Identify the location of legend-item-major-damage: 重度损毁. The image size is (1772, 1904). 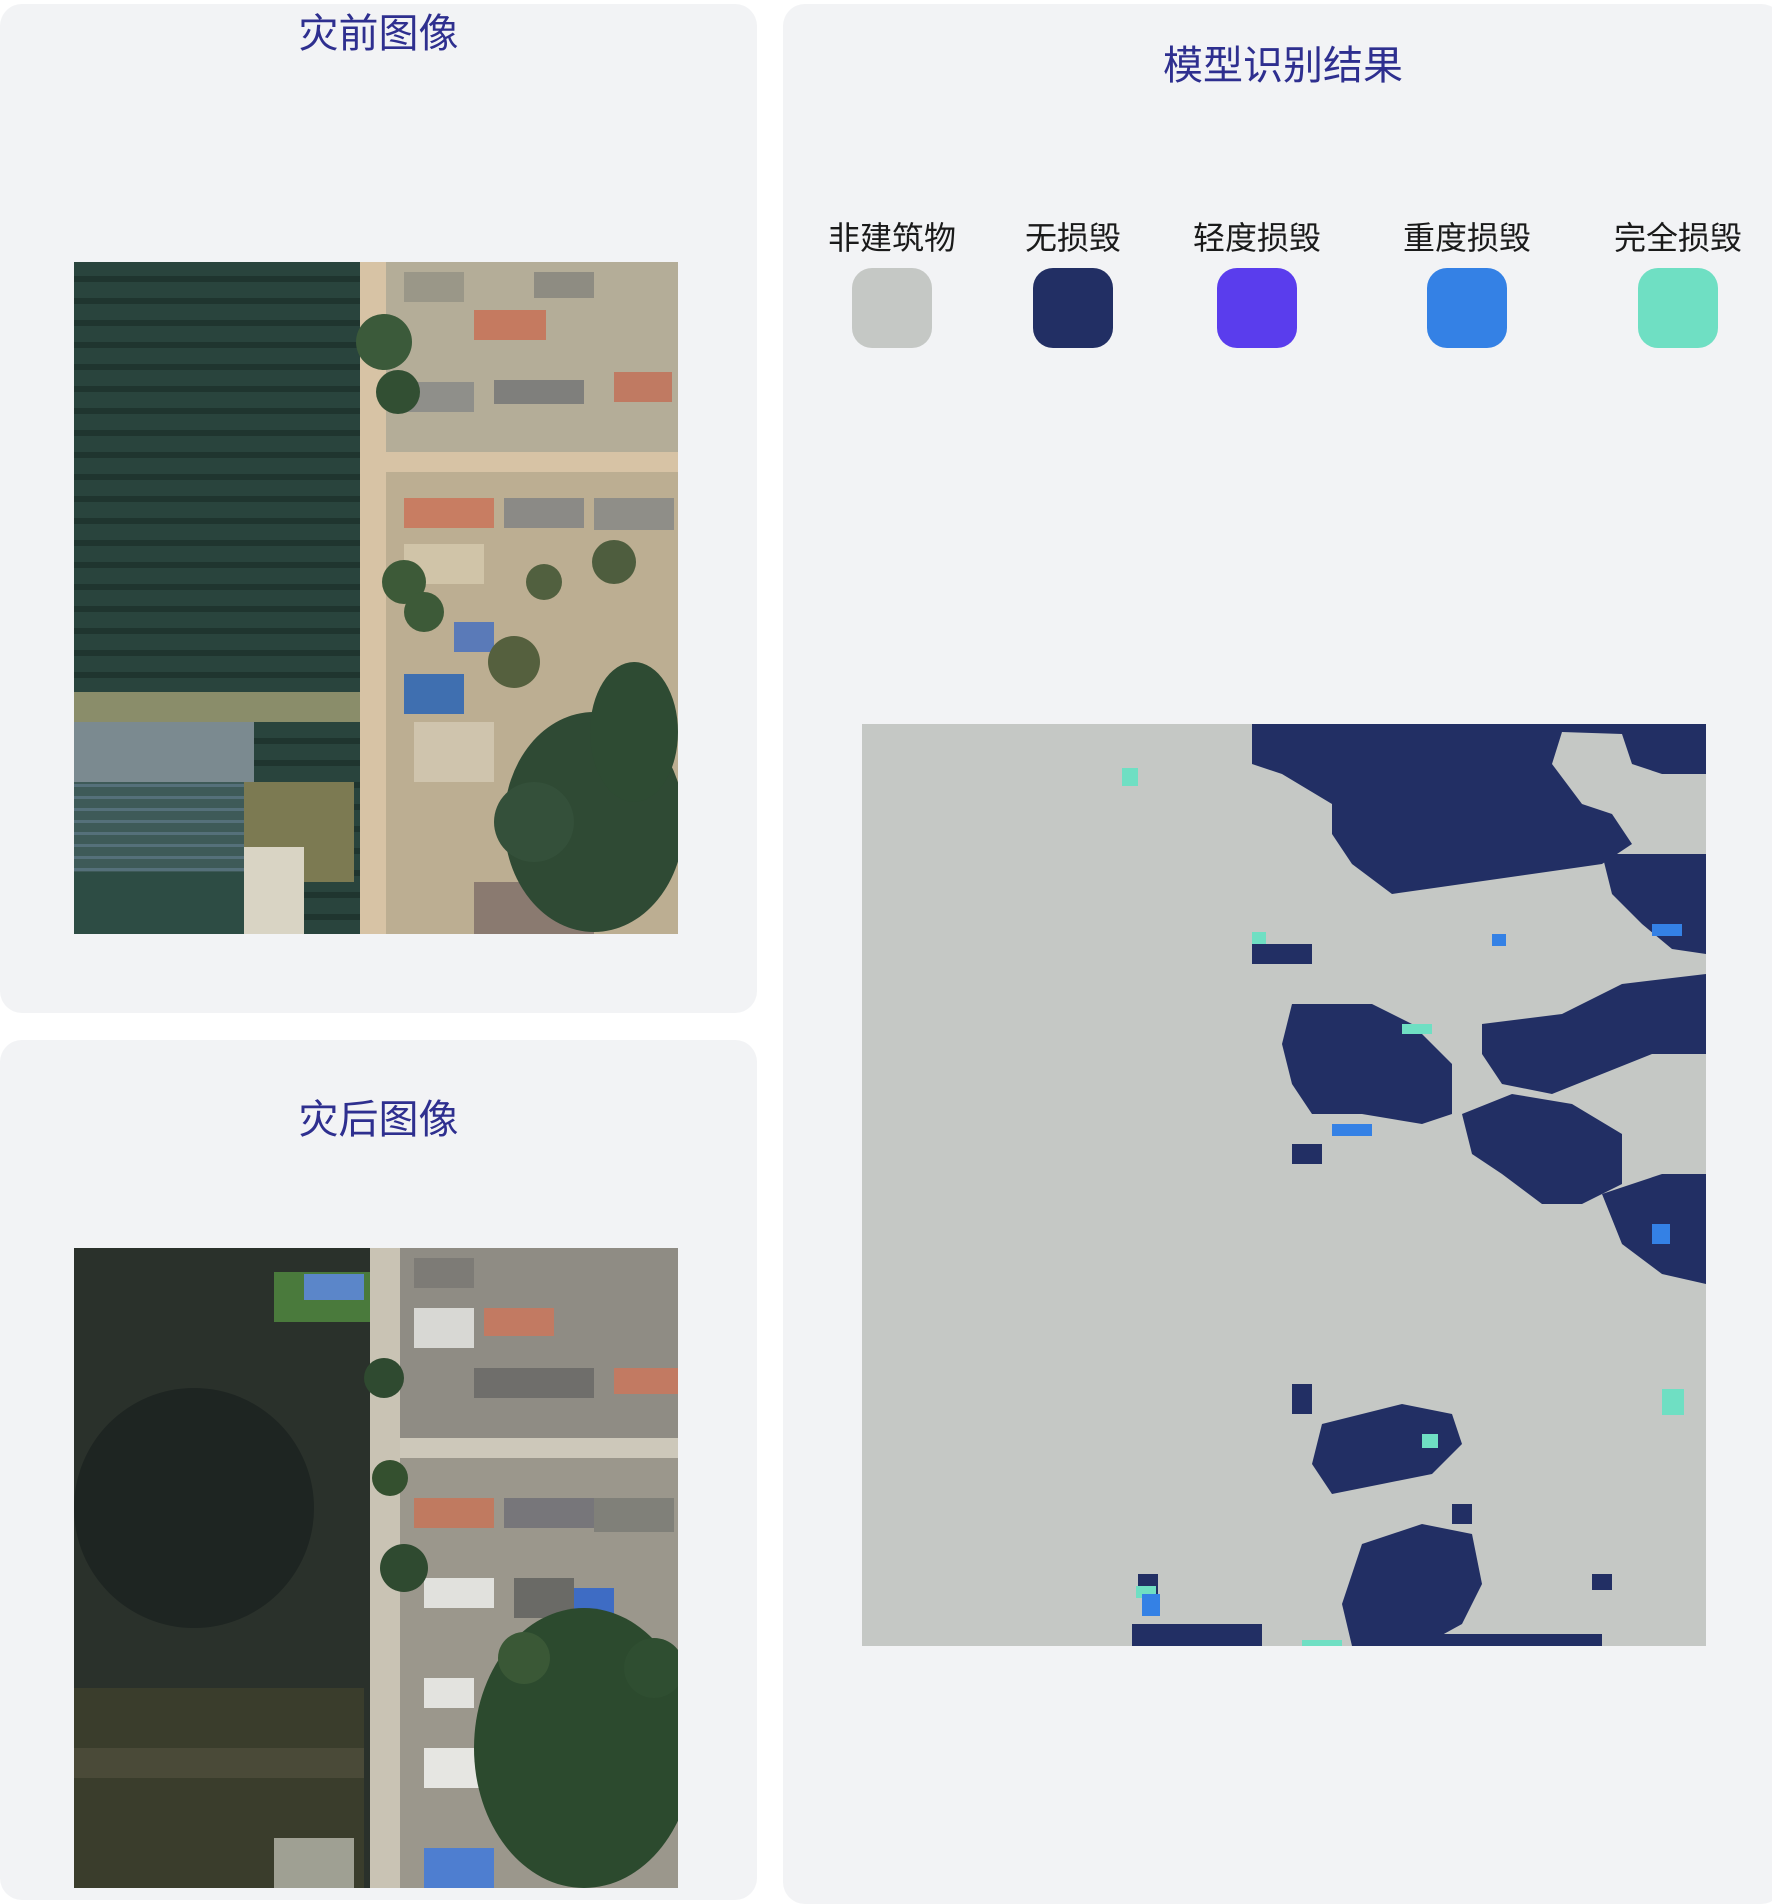
(1467, 283).